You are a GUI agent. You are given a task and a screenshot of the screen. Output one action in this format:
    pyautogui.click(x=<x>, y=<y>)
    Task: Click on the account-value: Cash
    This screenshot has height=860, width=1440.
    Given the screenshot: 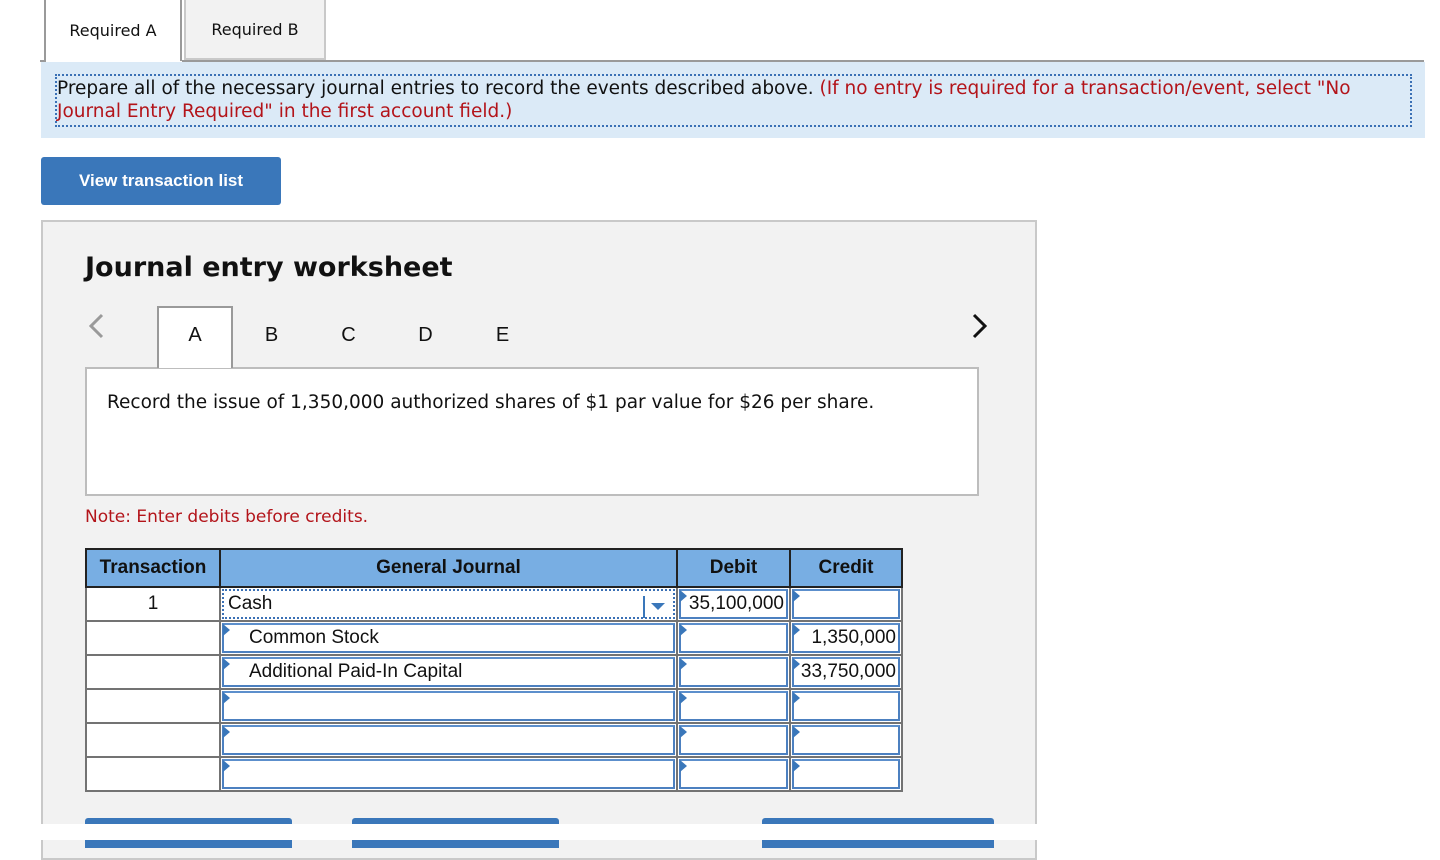 What is the action you would take?
    pyautogui.click(x=250, y=603)
    